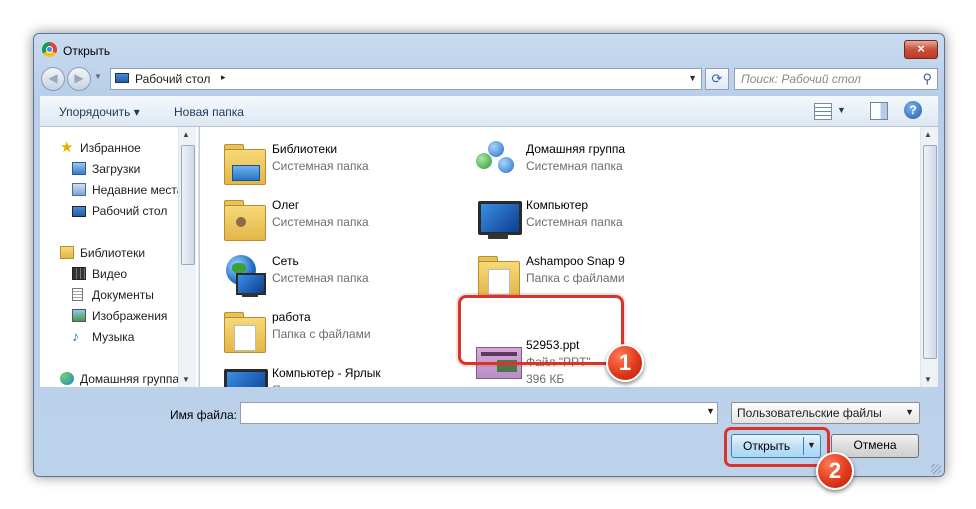 Image resolution: width=976 pixels, height=509 pixels. Describe the element at coordinates (138, 190) in the screenshot. I see `nav-label: Недавние места` at that location.